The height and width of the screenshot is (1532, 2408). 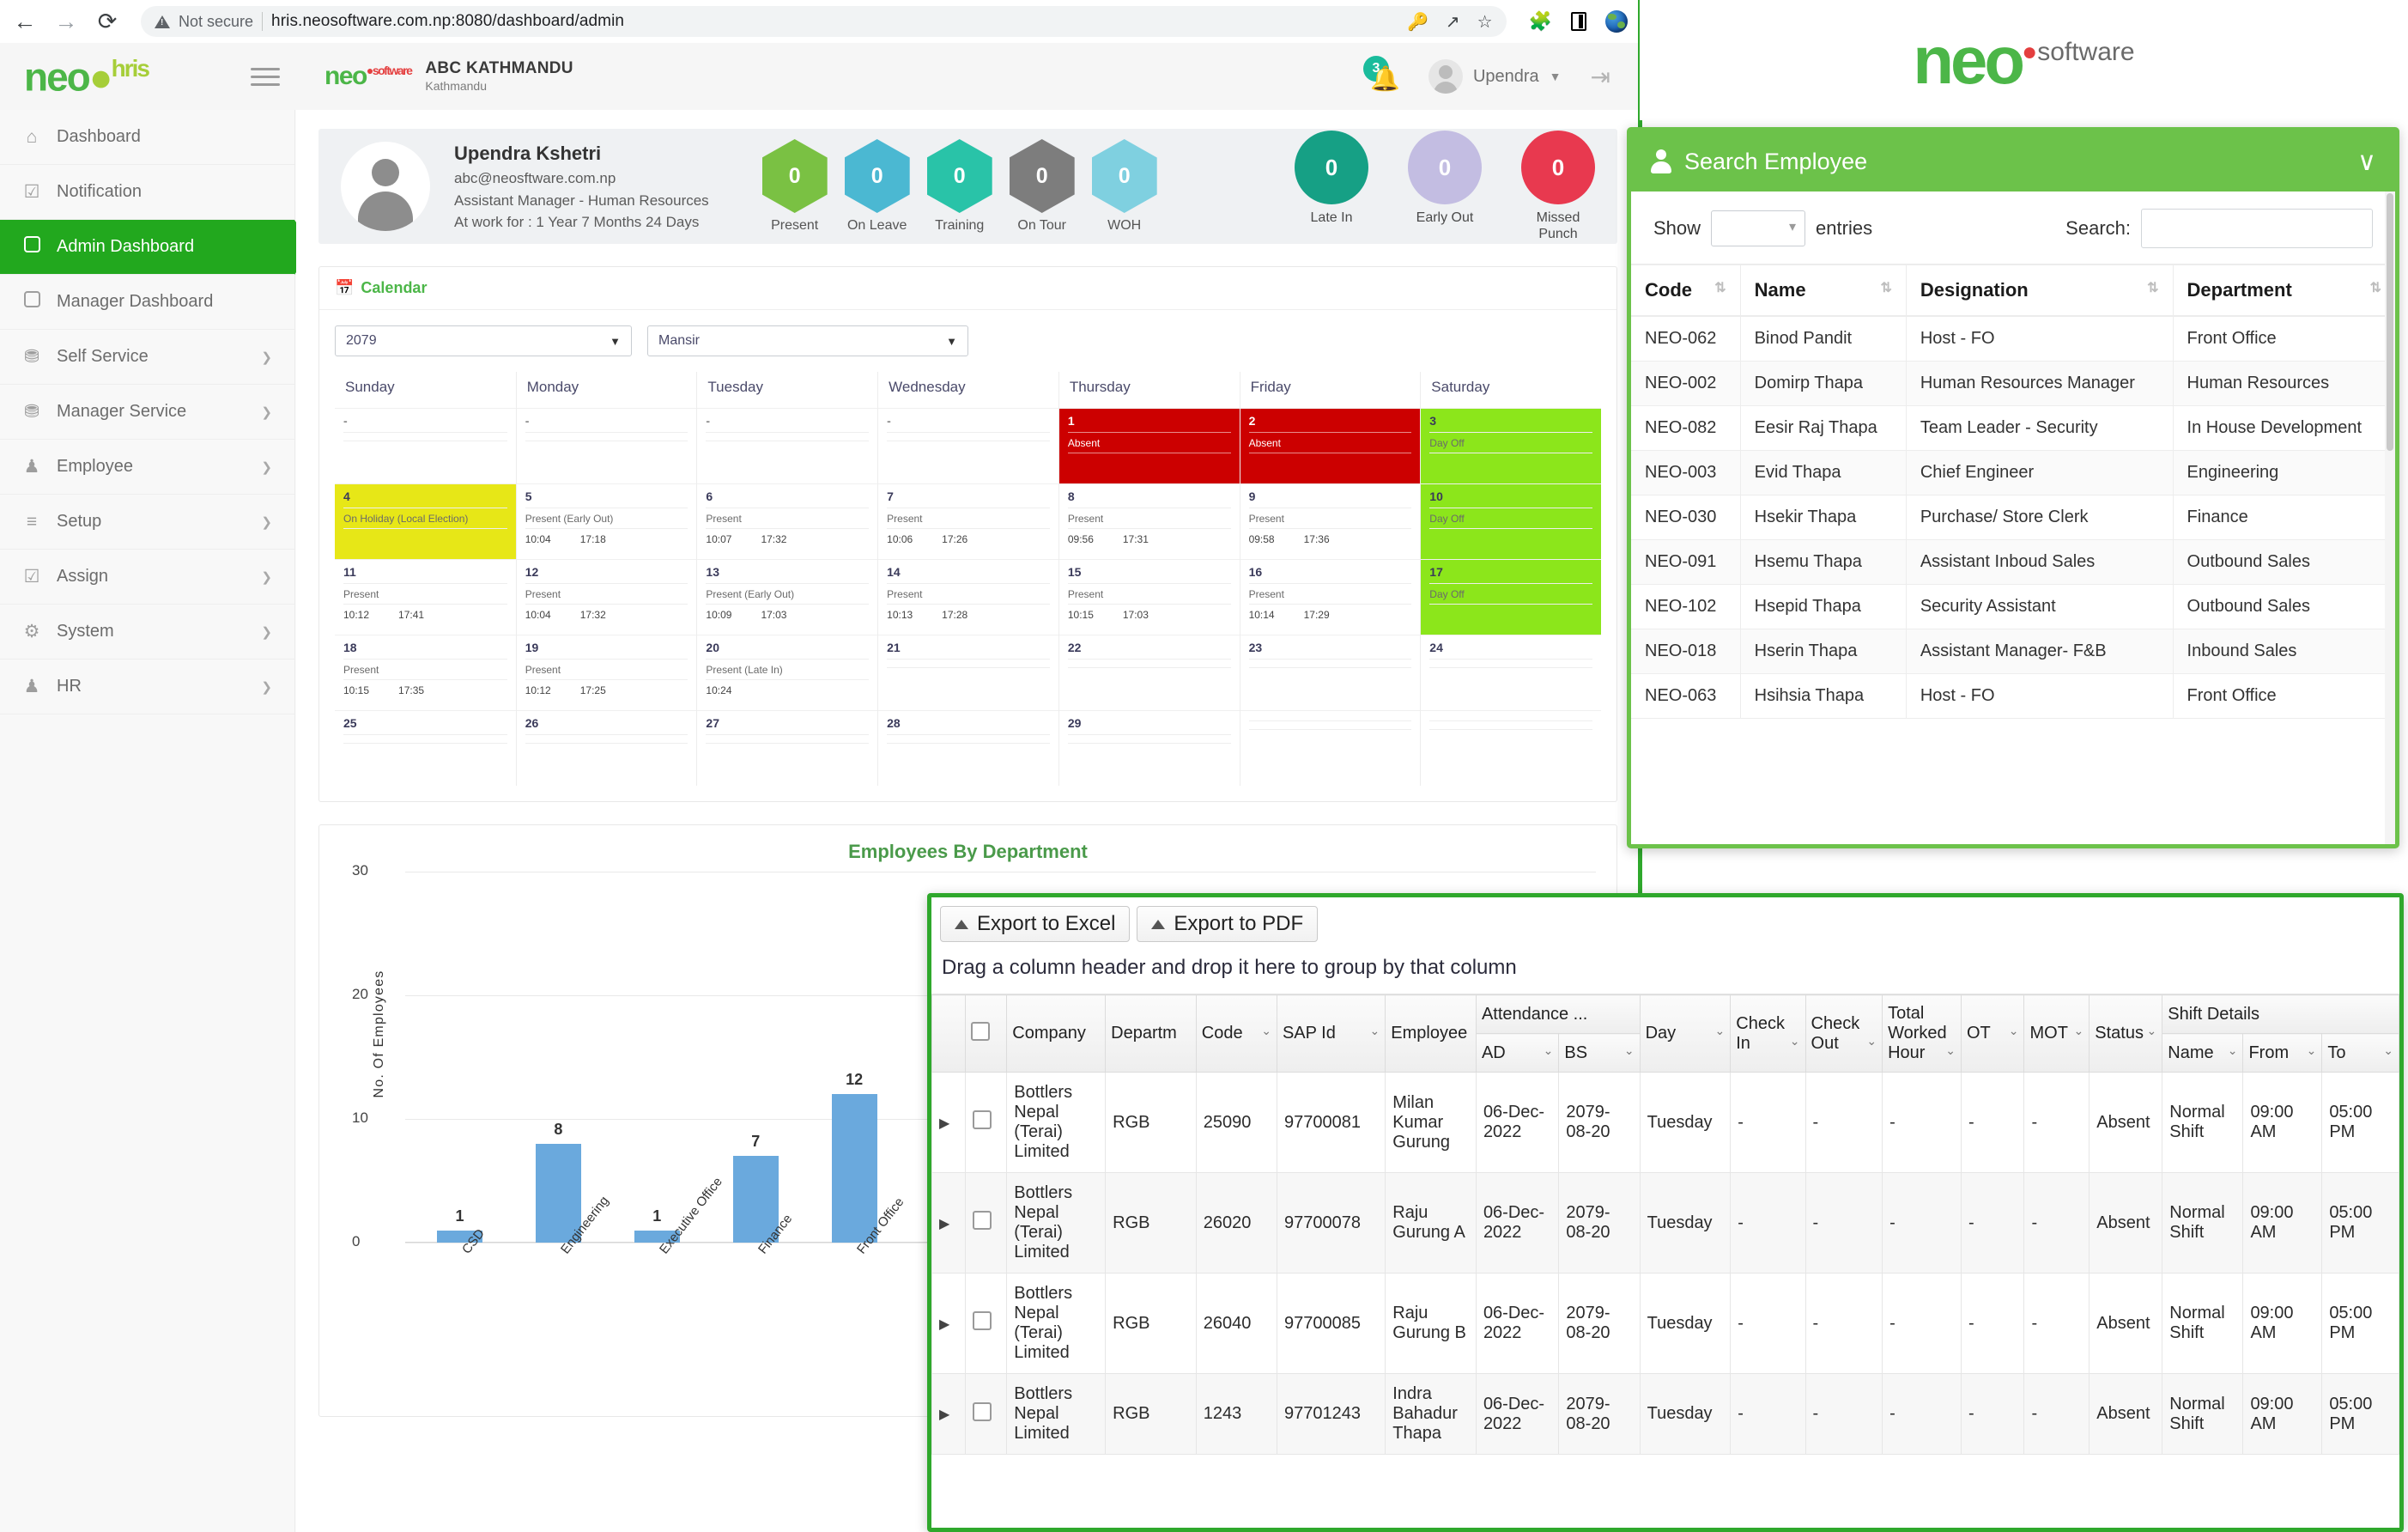 What do you see at coordinates (1558, 186) in the screenshot?
I see `circle-stat-missed-punch: 0 Missed Punch` at bounding box center [1558, 186].